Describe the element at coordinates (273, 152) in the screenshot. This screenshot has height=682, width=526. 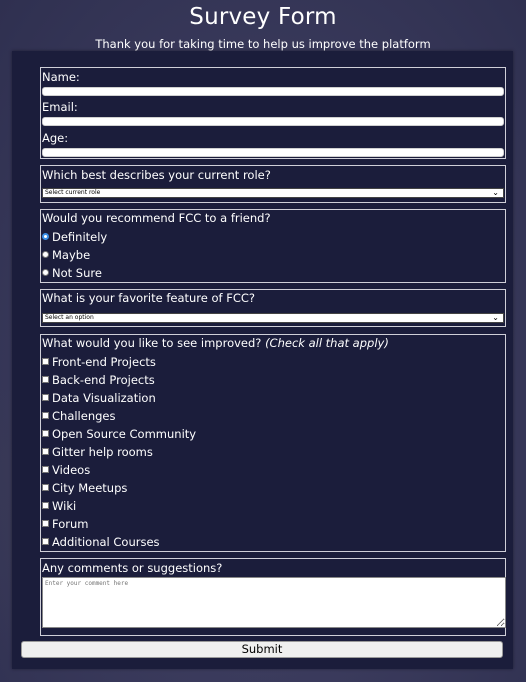
I see `age-input` at that location.